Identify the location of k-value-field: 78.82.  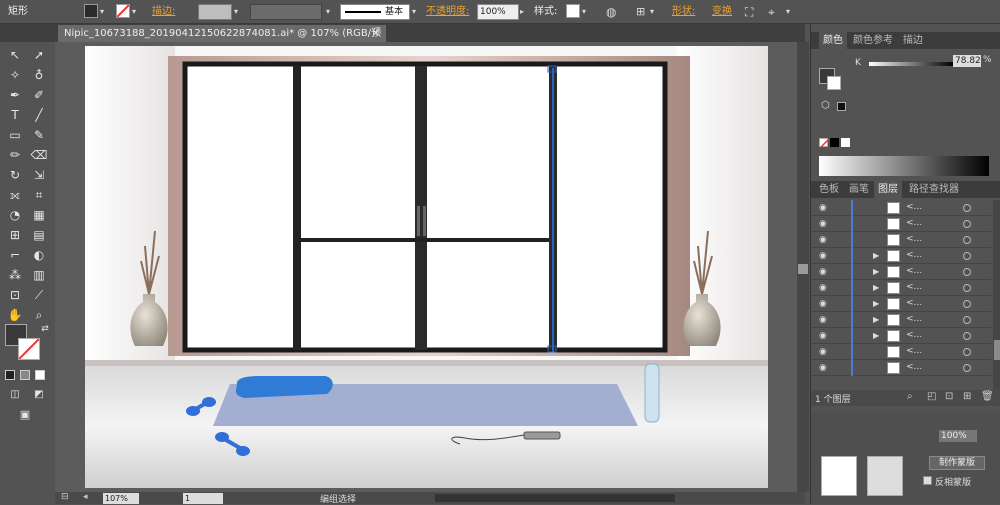
(967, 61).